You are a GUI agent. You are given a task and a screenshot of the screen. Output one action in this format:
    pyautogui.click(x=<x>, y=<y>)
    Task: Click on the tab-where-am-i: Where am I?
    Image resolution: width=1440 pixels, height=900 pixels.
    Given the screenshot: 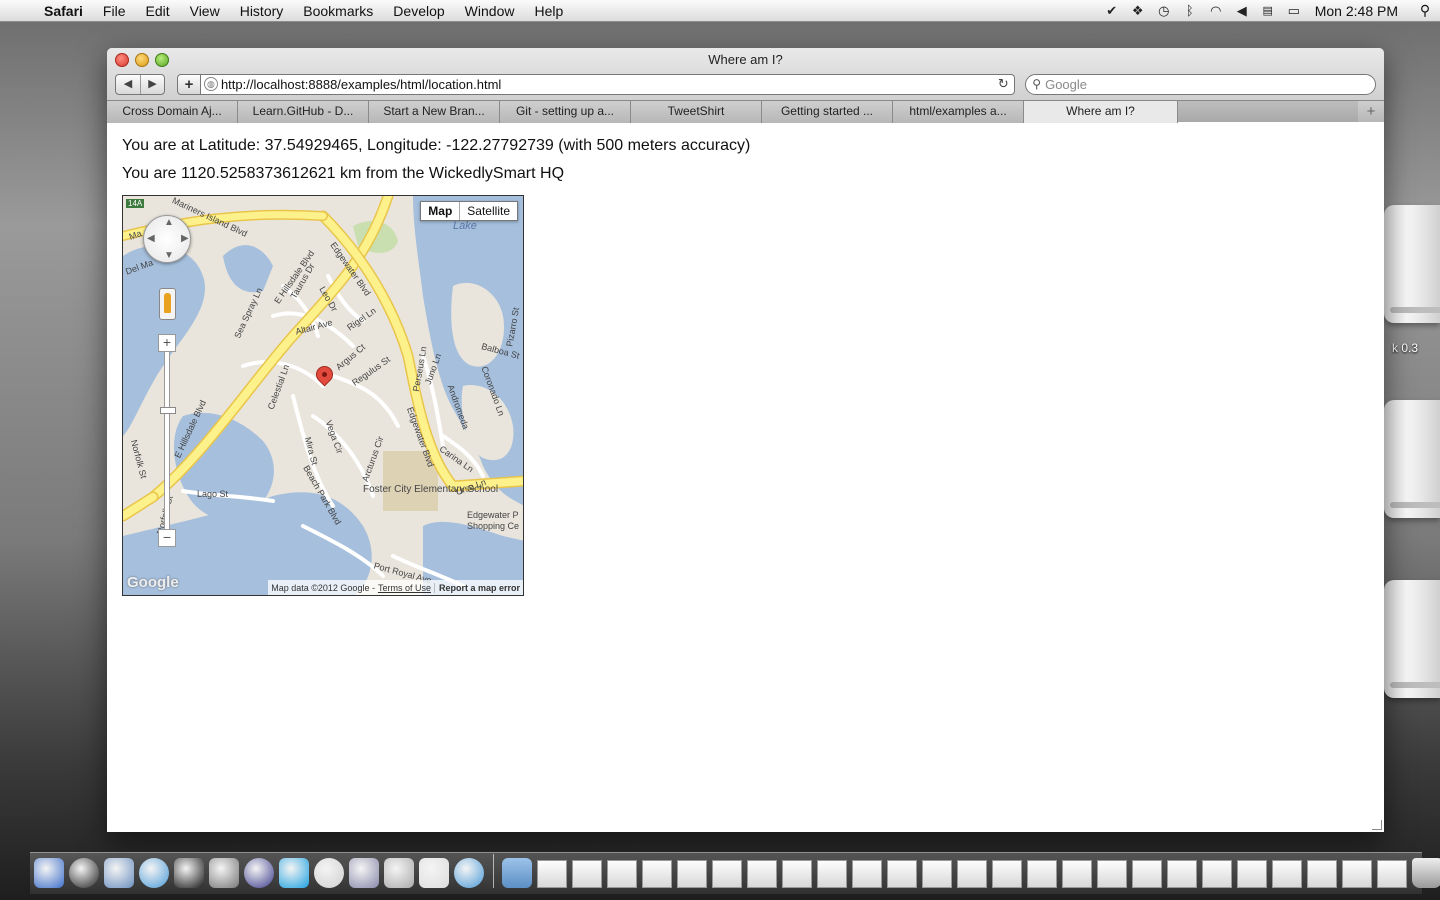 What is the action you would take?
    pyautogui.click(x=1101, y=112)
    